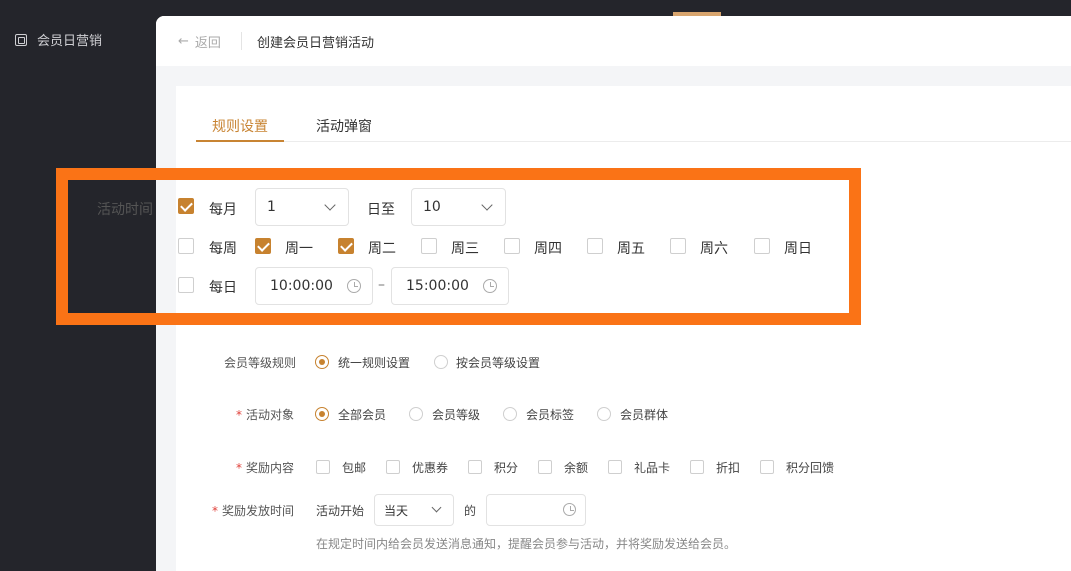 This screenshot has height=571, width=1071. Describe the element at coordinates (396, 511) in the screenshot. I see `reward-day-value: 当天` at that location.